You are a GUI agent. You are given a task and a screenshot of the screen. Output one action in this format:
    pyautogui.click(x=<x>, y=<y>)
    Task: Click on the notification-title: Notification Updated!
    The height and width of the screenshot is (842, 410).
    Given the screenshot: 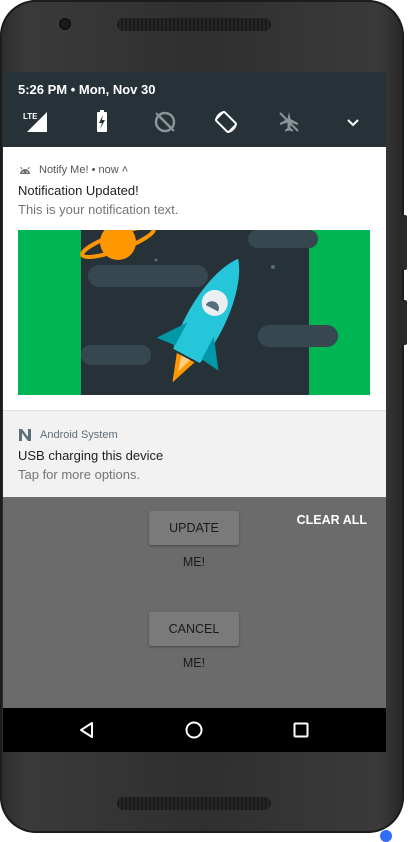 What is the action you would take?
    pyautogui.click(x=78, y=190)
    